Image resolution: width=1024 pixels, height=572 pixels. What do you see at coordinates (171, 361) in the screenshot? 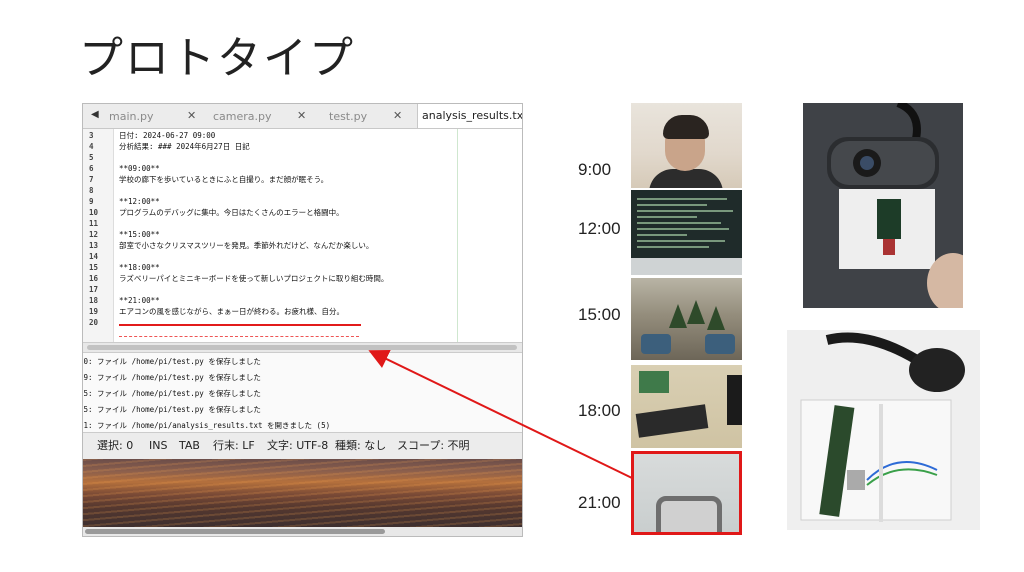
I see `log-line: 10: ファイル /home/pi/test.py を保存しました` at bounding box center [171, 361].